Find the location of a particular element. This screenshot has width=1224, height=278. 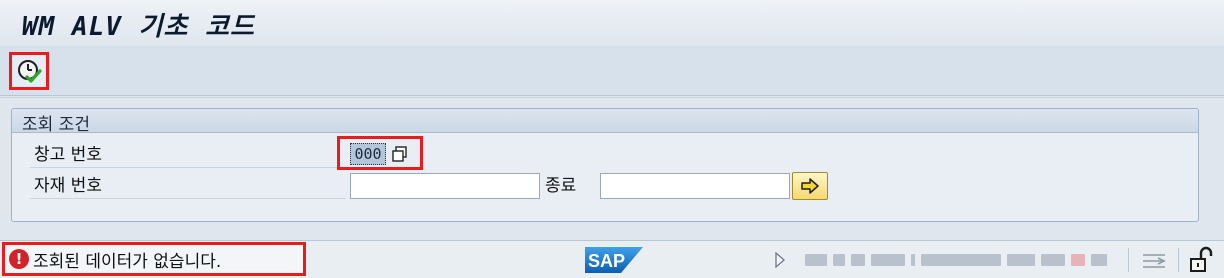

multiple-selection-arrow-icon is located at coordinates (810, 186).